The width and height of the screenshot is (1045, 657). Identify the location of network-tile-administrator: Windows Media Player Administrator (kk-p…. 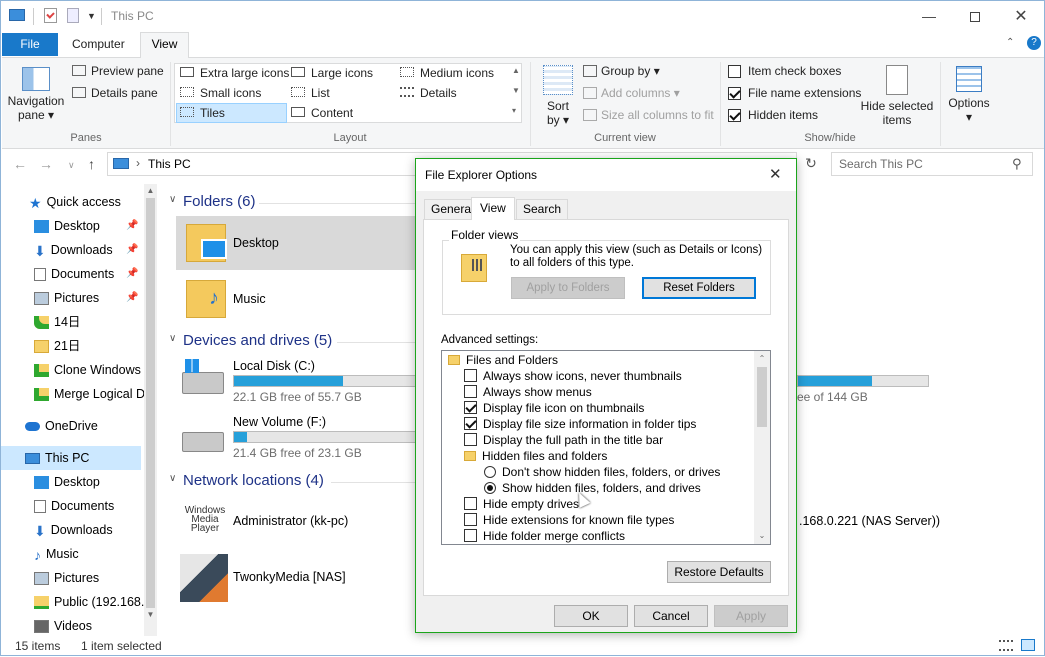
(296, 521).